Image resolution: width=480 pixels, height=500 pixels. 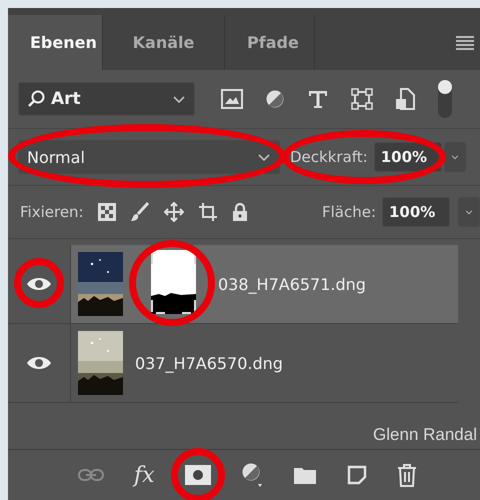 What do you see at coordinates (173, 282) in the screenshot?
I see `mask-thumbnail` at bounding box center [173, 282].